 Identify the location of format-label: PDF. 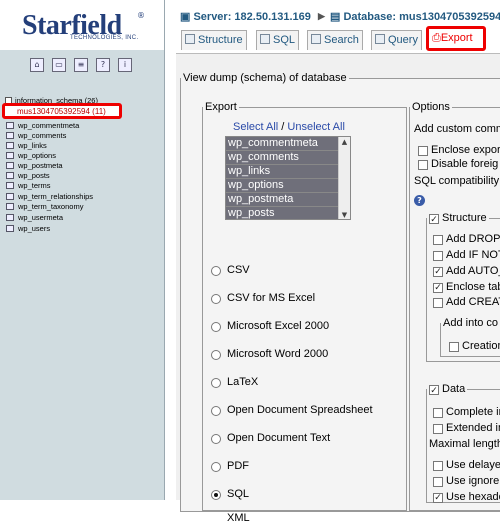
(238, 466).